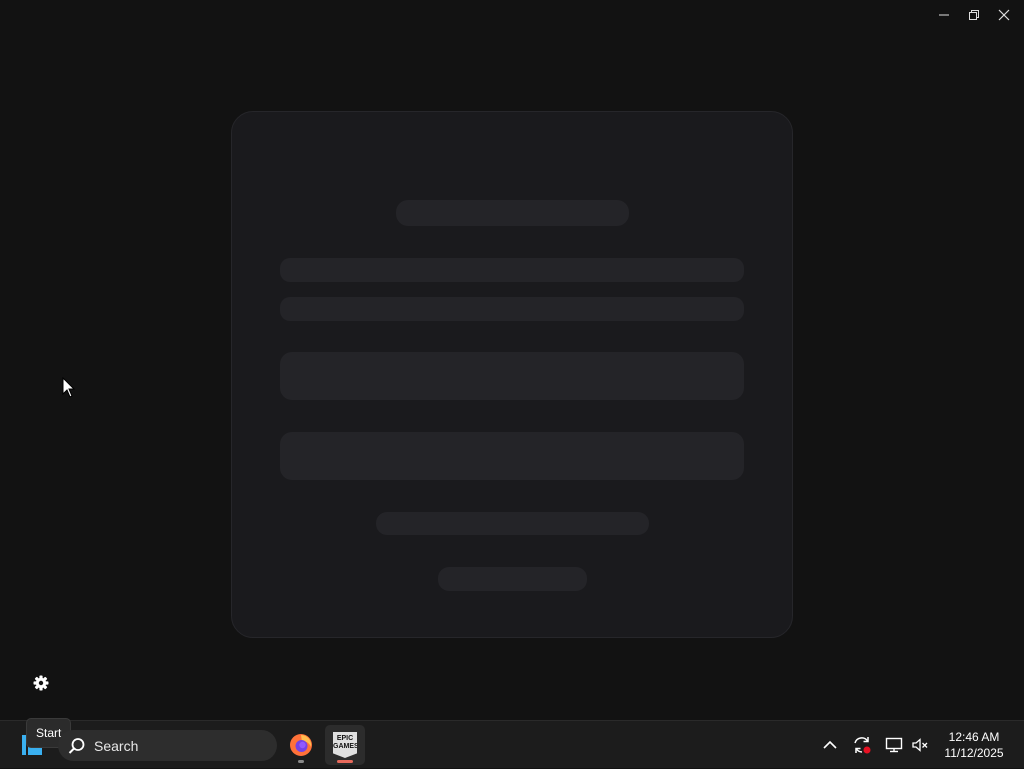 The image size is (1024, 769). Describe the element at coordinates (76, 745) in the screenshot. I see `search-icon` at that location.